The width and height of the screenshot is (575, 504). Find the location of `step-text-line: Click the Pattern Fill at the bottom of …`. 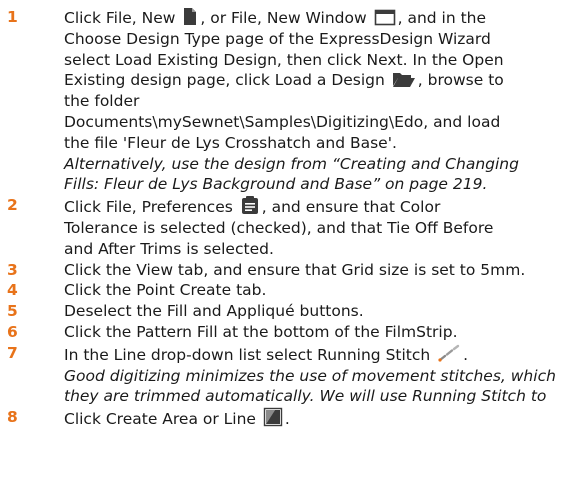

step-text-line: Click the Pattern Fill at the bottom of … is located at coordinates (319, 332).